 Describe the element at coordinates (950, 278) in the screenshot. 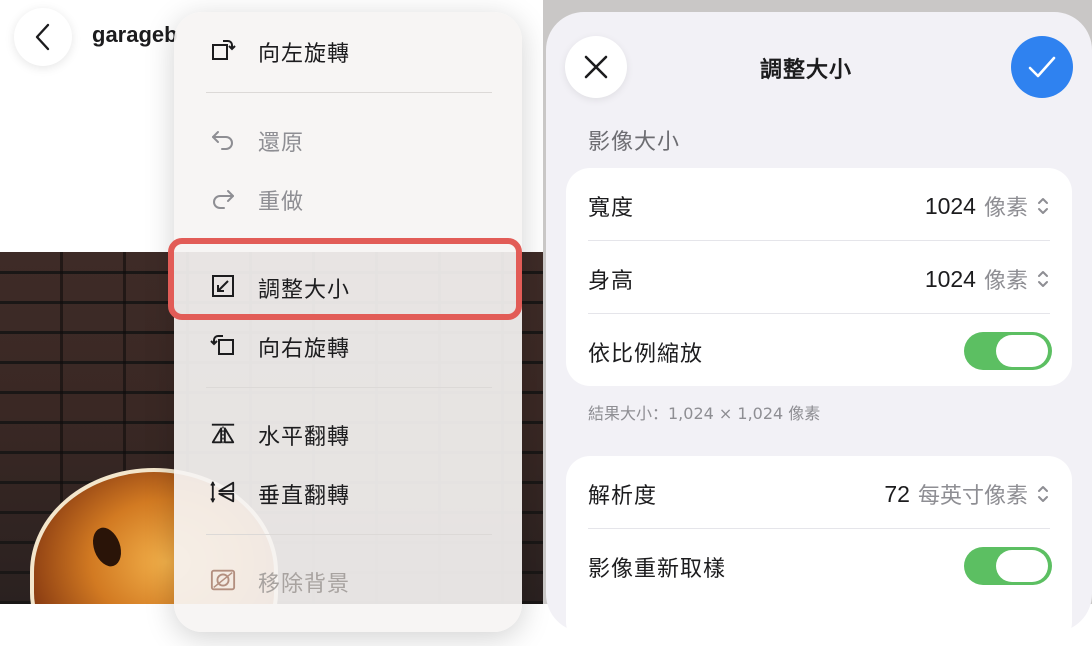

I see `height-number: 1024` at that location.